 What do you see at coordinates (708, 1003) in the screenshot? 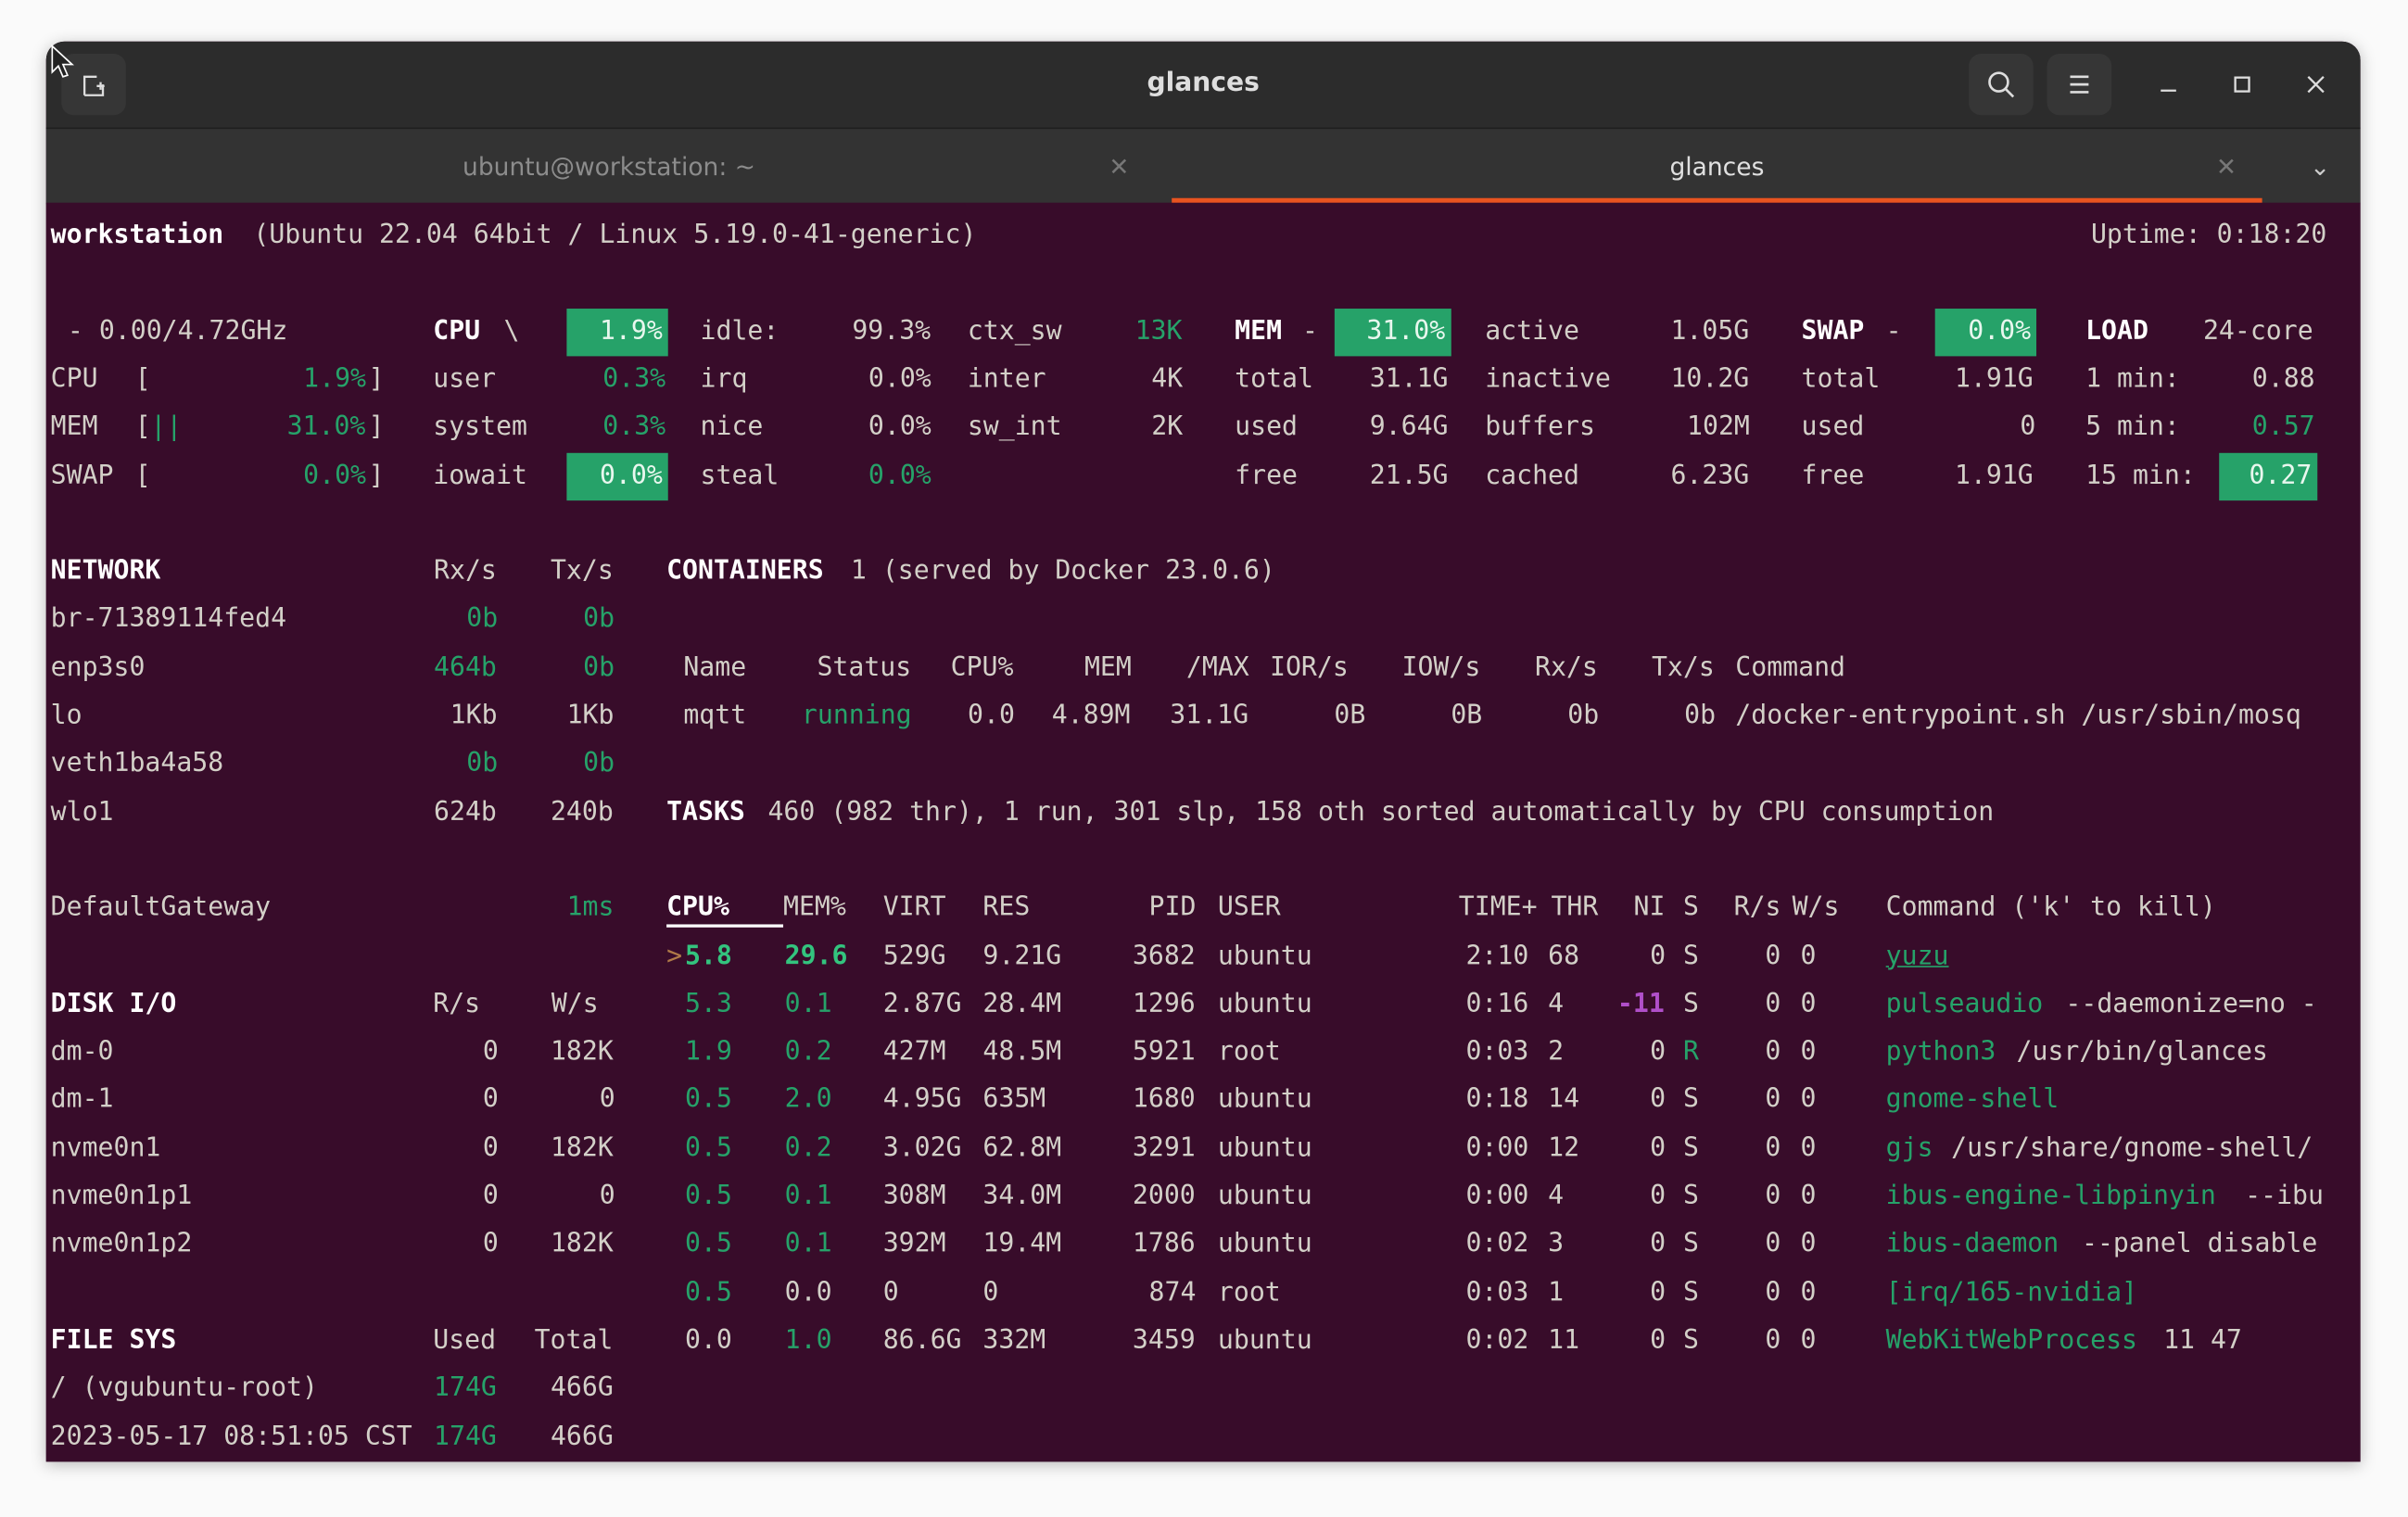
I see `process-cpu: 5.3` at bounding box center [708, 1003].